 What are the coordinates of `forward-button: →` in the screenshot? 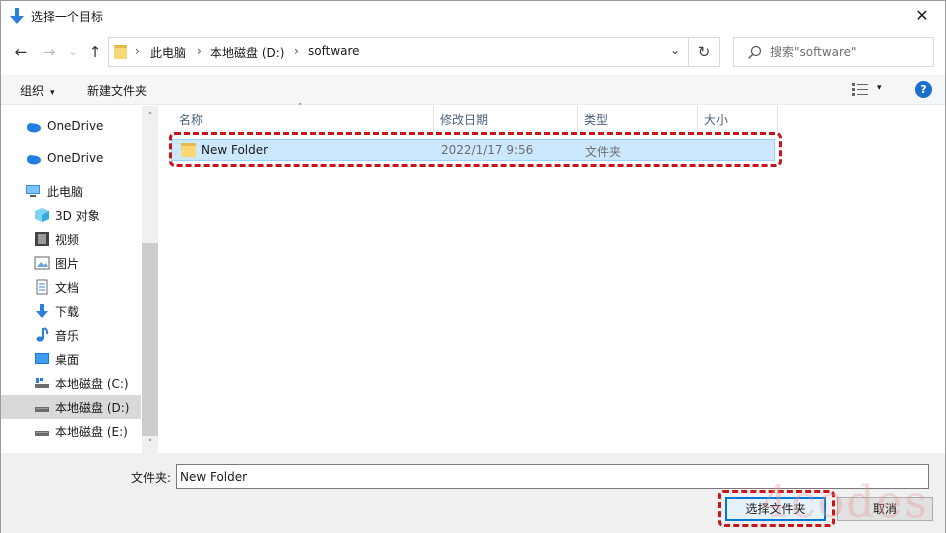 It's located at (49, 52).